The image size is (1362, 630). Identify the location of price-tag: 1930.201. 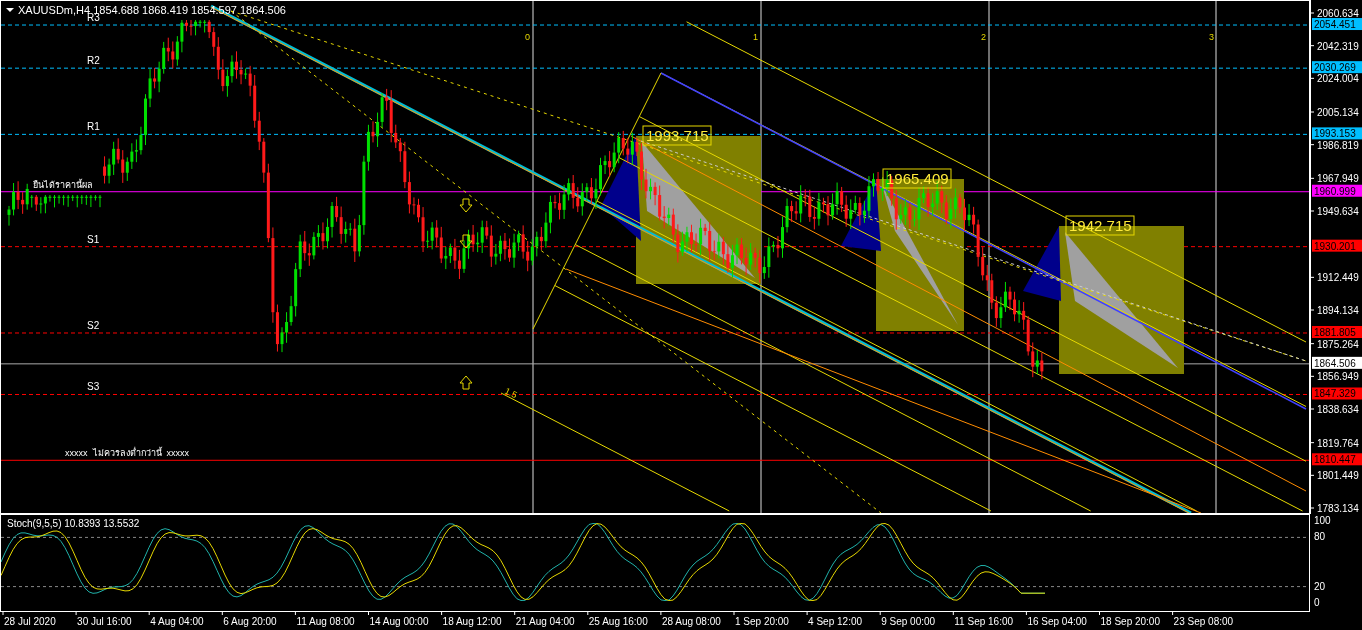
(1337, 245).